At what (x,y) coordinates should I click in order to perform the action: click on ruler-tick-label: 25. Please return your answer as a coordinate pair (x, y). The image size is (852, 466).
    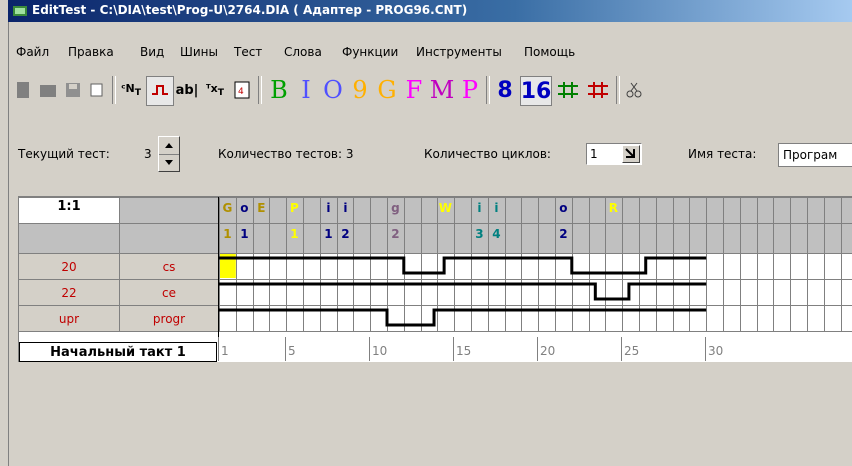
    Looking at the image, I should click on (632, 351).